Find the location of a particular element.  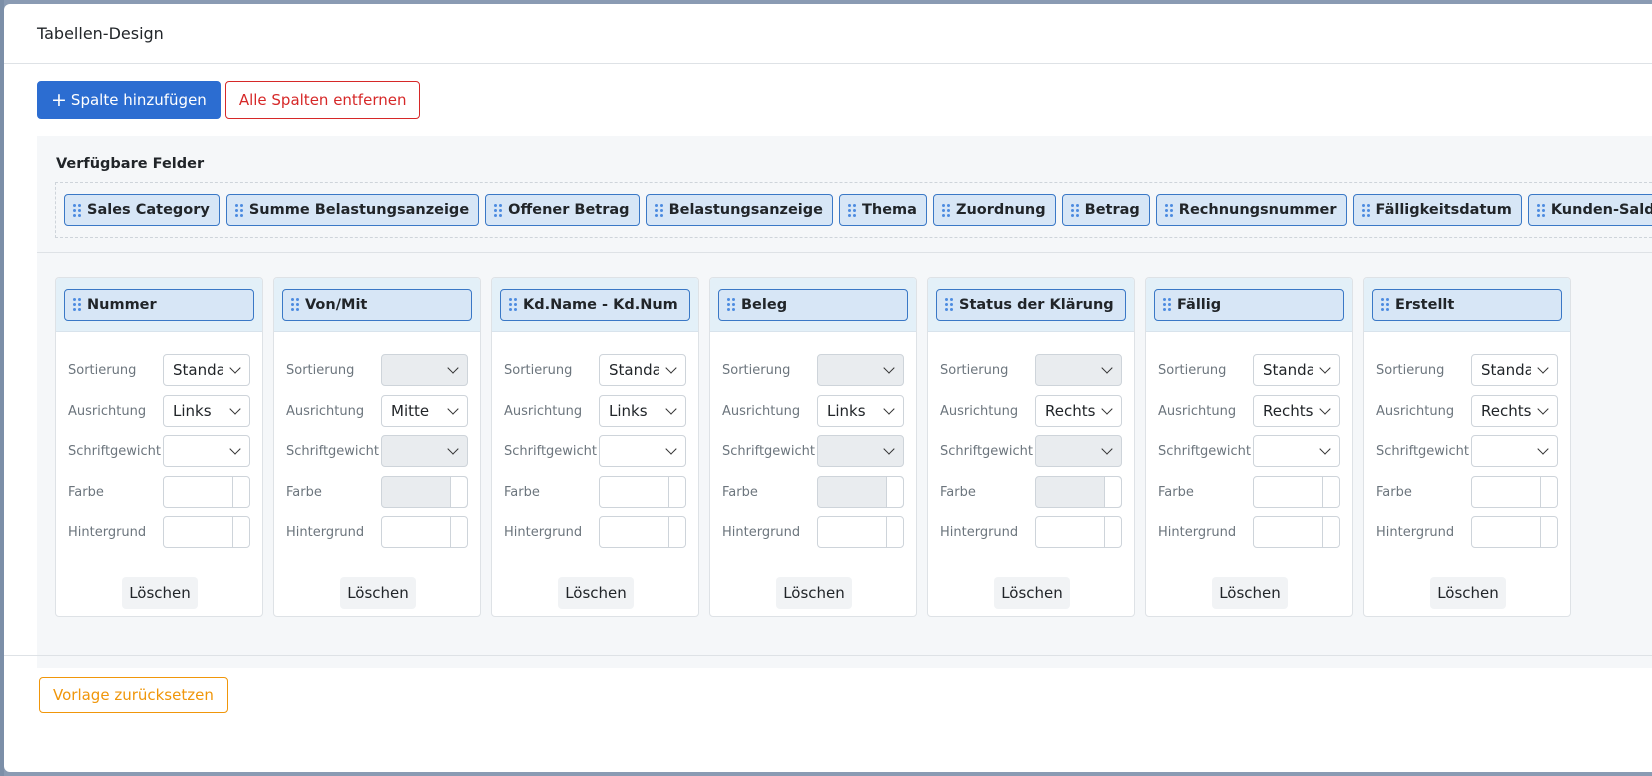

available-field-chip: Fälligkeitsdatum is located at coordinates (1437, 210).